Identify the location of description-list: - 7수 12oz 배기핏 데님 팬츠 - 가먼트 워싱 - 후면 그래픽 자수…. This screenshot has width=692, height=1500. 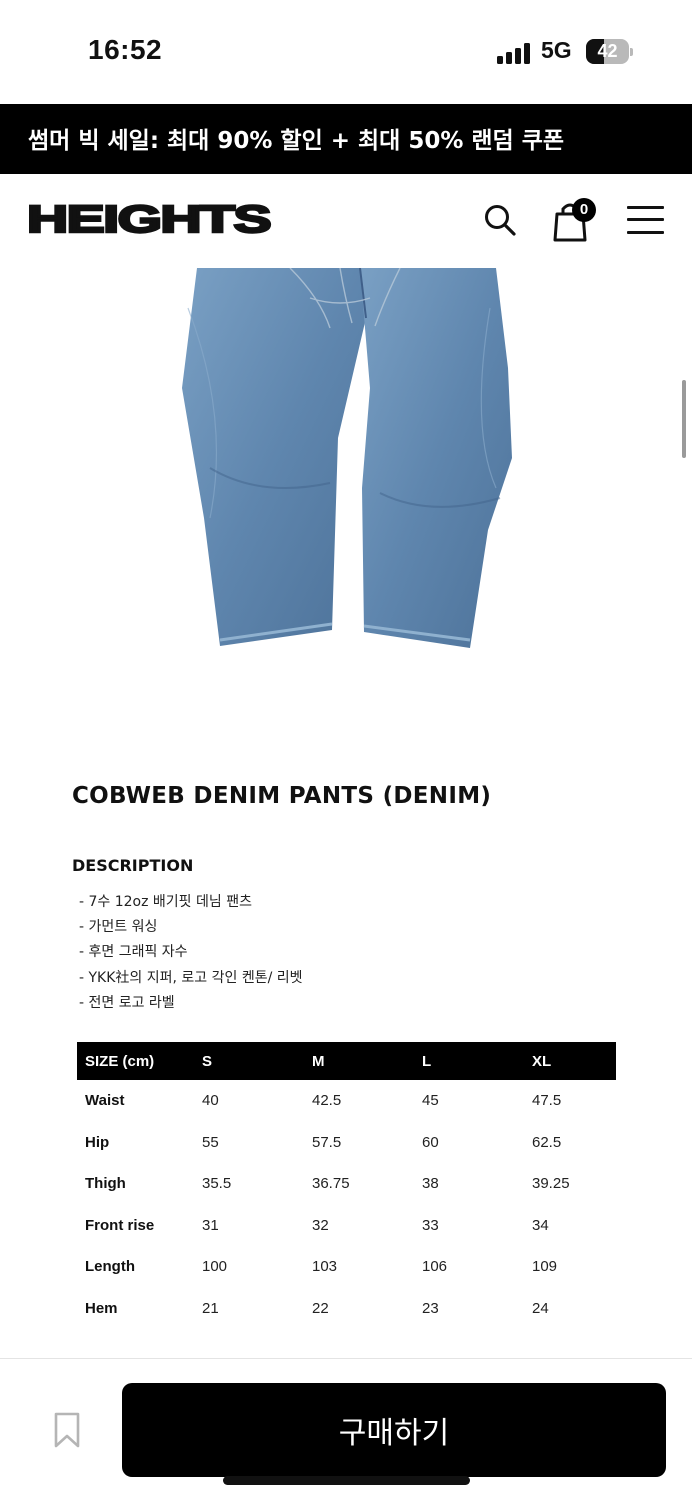
(191, 955).